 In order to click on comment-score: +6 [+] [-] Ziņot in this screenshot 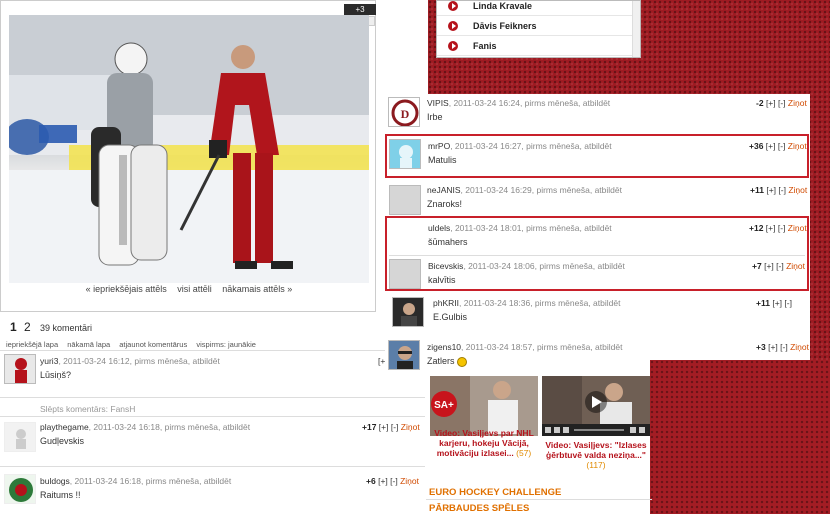, I will do `click(392, 481)`.